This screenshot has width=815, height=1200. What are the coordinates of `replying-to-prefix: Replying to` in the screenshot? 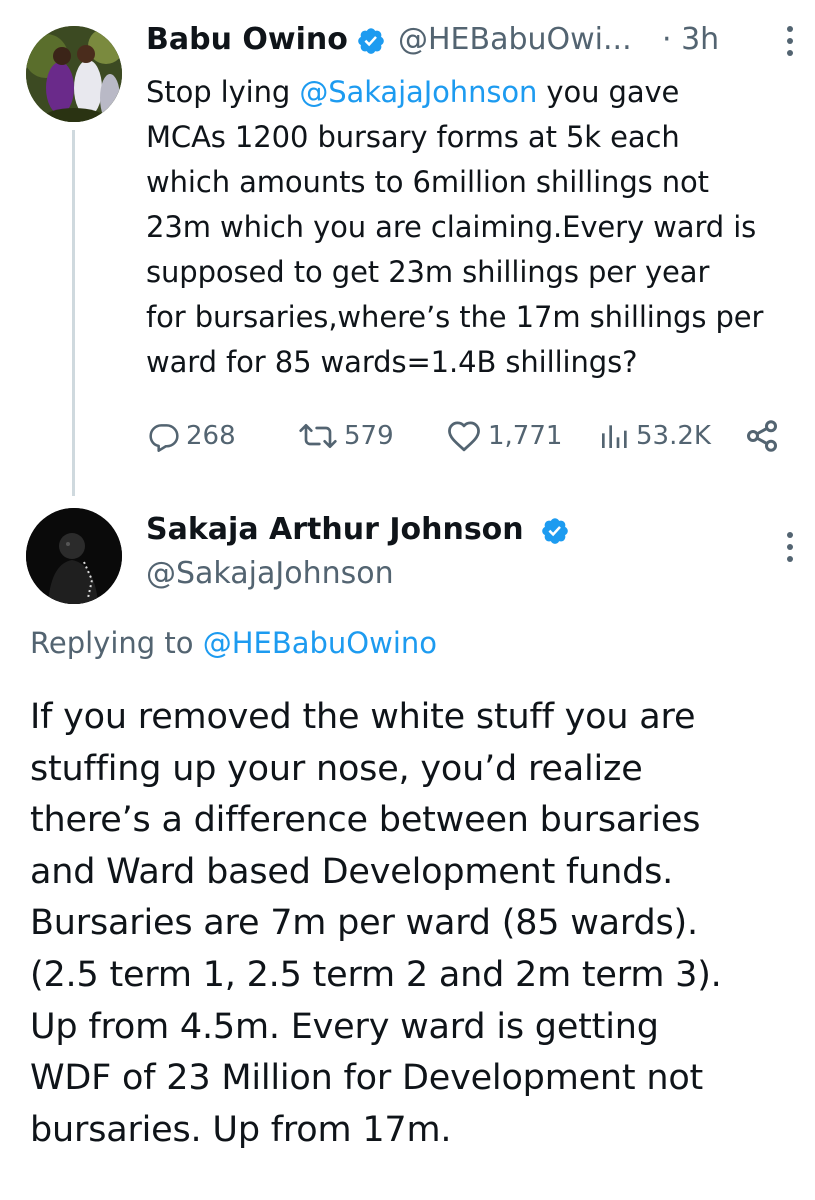 It's located at (116, 643).